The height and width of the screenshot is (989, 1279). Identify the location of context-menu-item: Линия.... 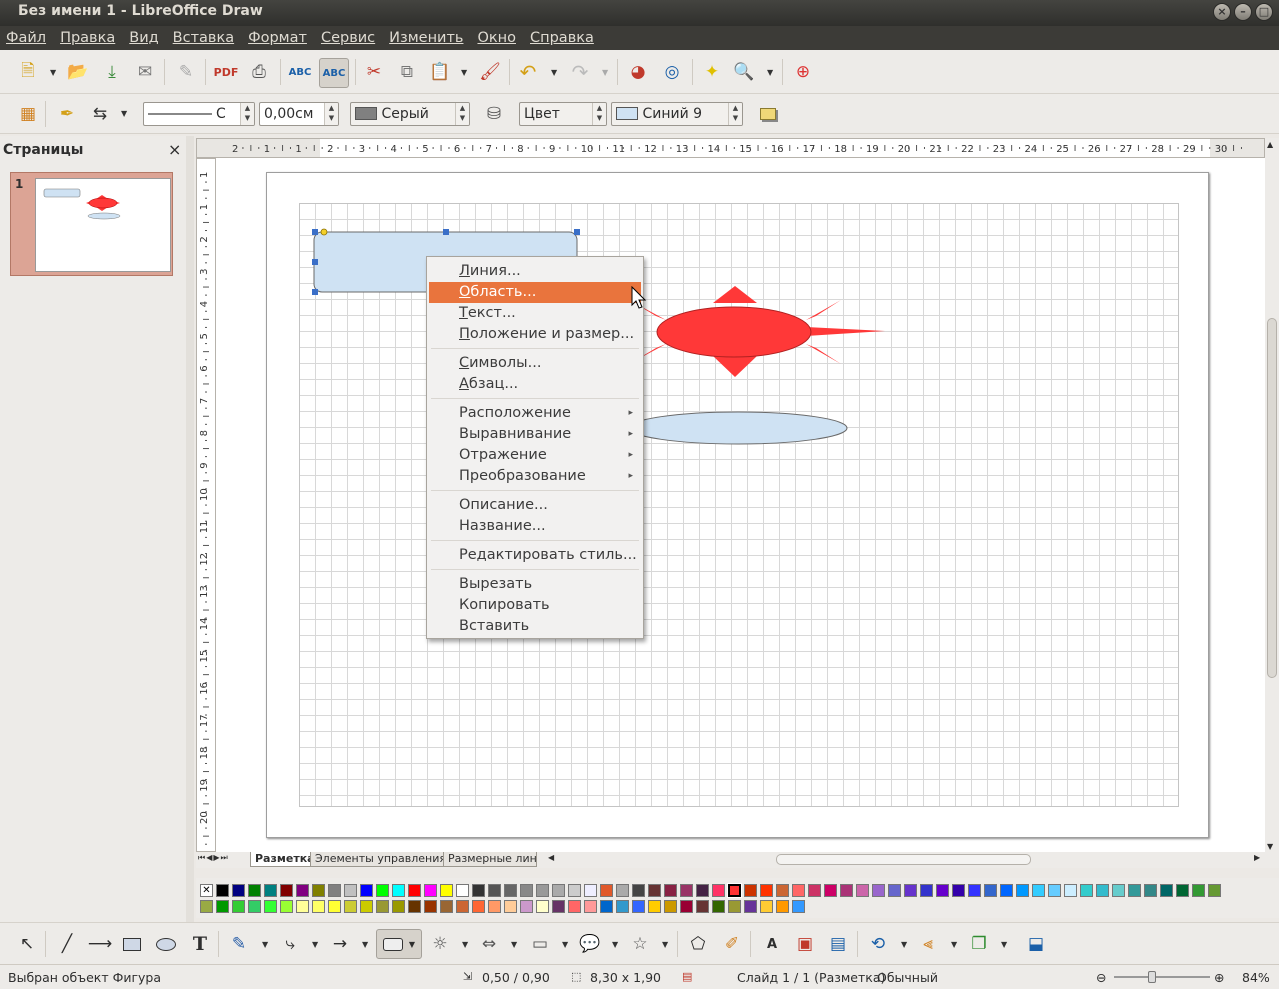
(535, 271).